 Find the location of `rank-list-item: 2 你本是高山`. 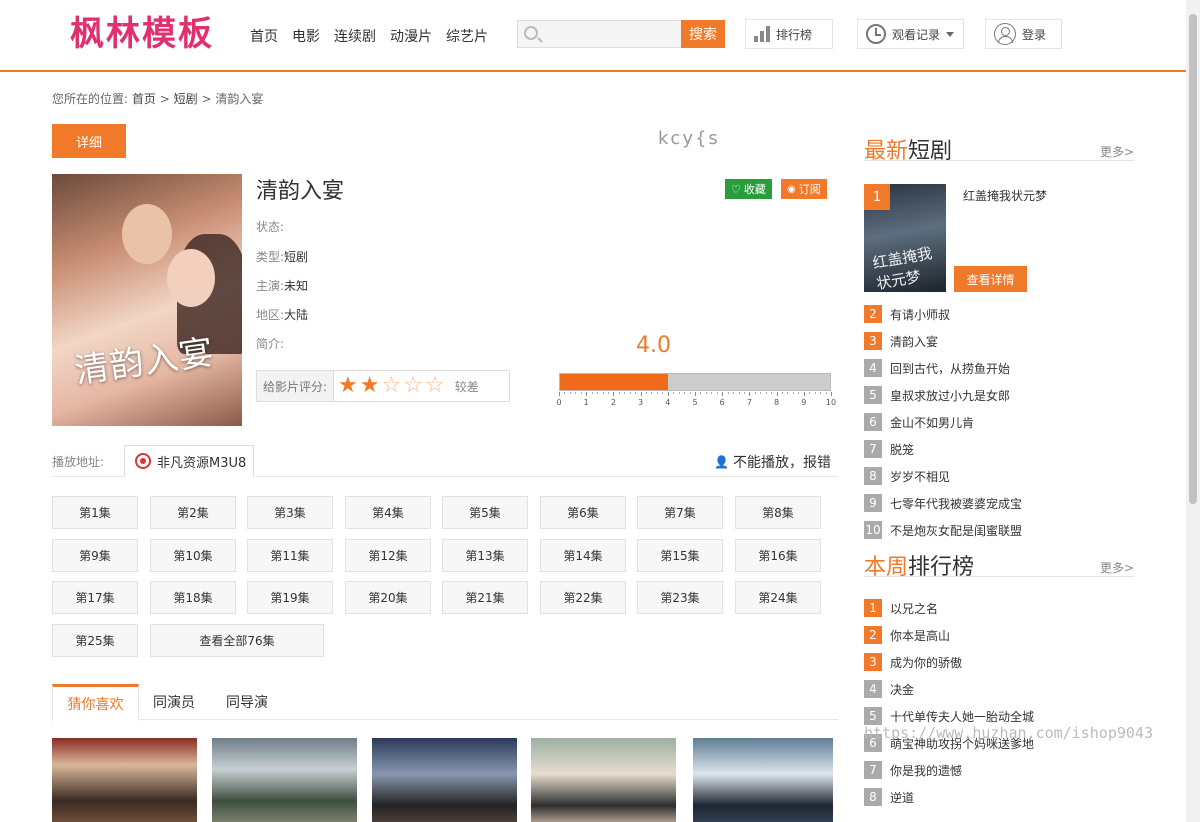

rank-list-item: 2 你本是高山 is located at coordinates (907, 635).